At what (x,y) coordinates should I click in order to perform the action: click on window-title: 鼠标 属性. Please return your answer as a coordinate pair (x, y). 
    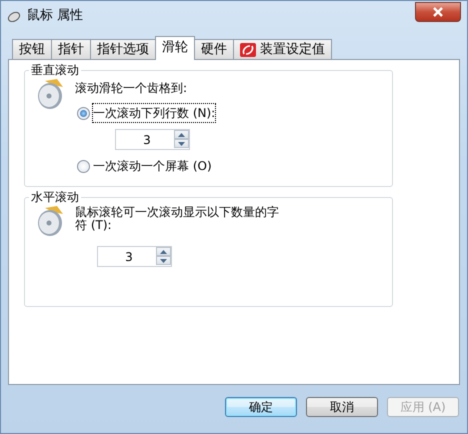
    Looking at the image, I should click on (55, 16).